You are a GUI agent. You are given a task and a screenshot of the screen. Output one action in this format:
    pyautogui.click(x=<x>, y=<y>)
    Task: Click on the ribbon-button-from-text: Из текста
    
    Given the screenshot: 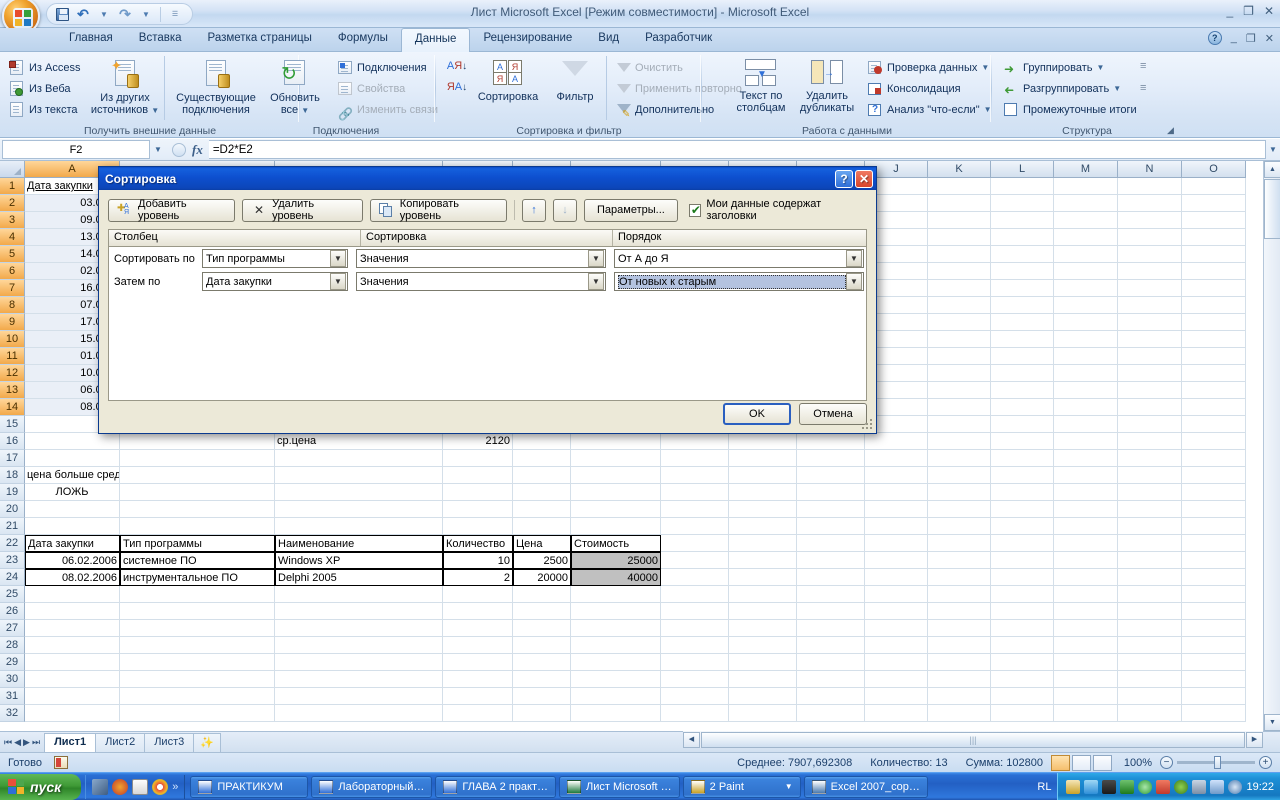 What is the action you would take?
    pyautogui.click(x=44, y=109)
    